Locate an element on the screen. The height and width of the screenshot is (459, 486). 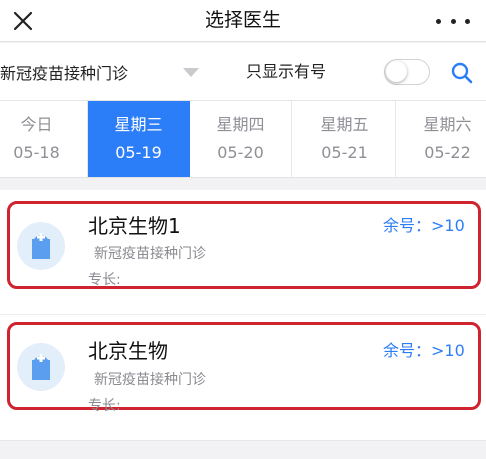
close-icon is located at coordinates (23, 21).